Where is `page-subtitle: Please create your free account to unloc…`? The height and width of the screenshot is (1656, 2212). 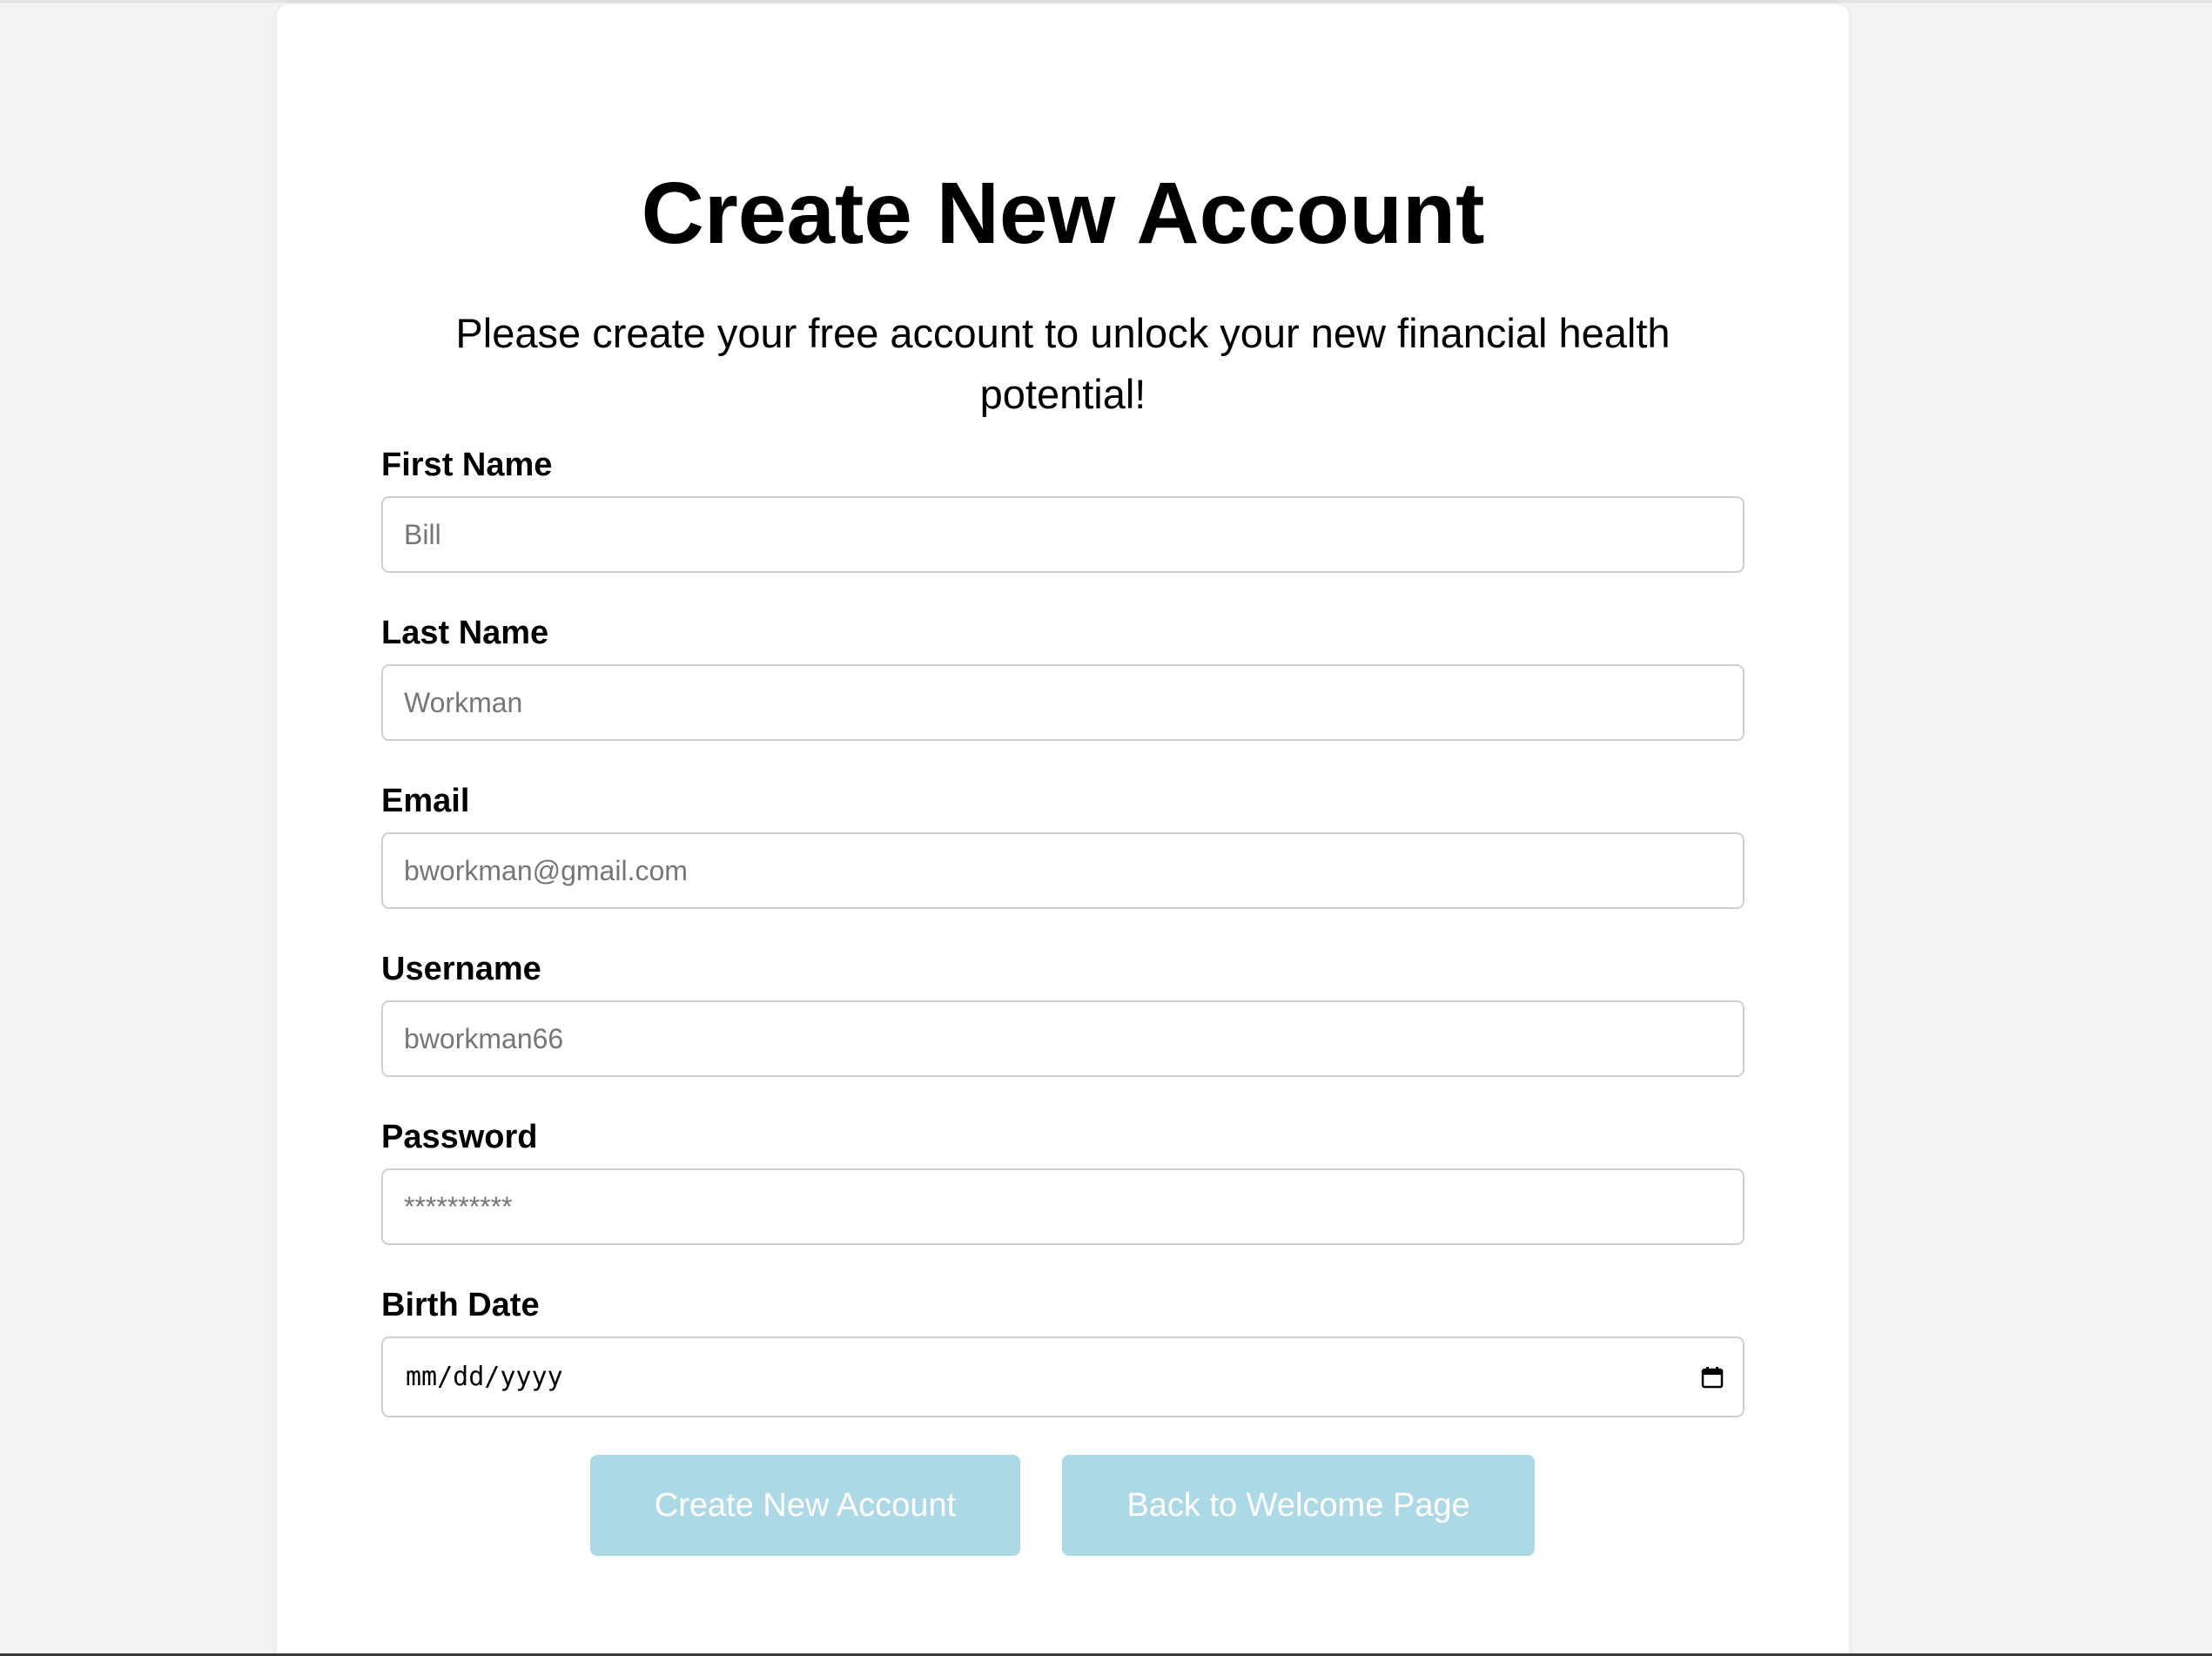
page-subtitle: Please create your free account to unloc… is located at coordinates (1063, 364).